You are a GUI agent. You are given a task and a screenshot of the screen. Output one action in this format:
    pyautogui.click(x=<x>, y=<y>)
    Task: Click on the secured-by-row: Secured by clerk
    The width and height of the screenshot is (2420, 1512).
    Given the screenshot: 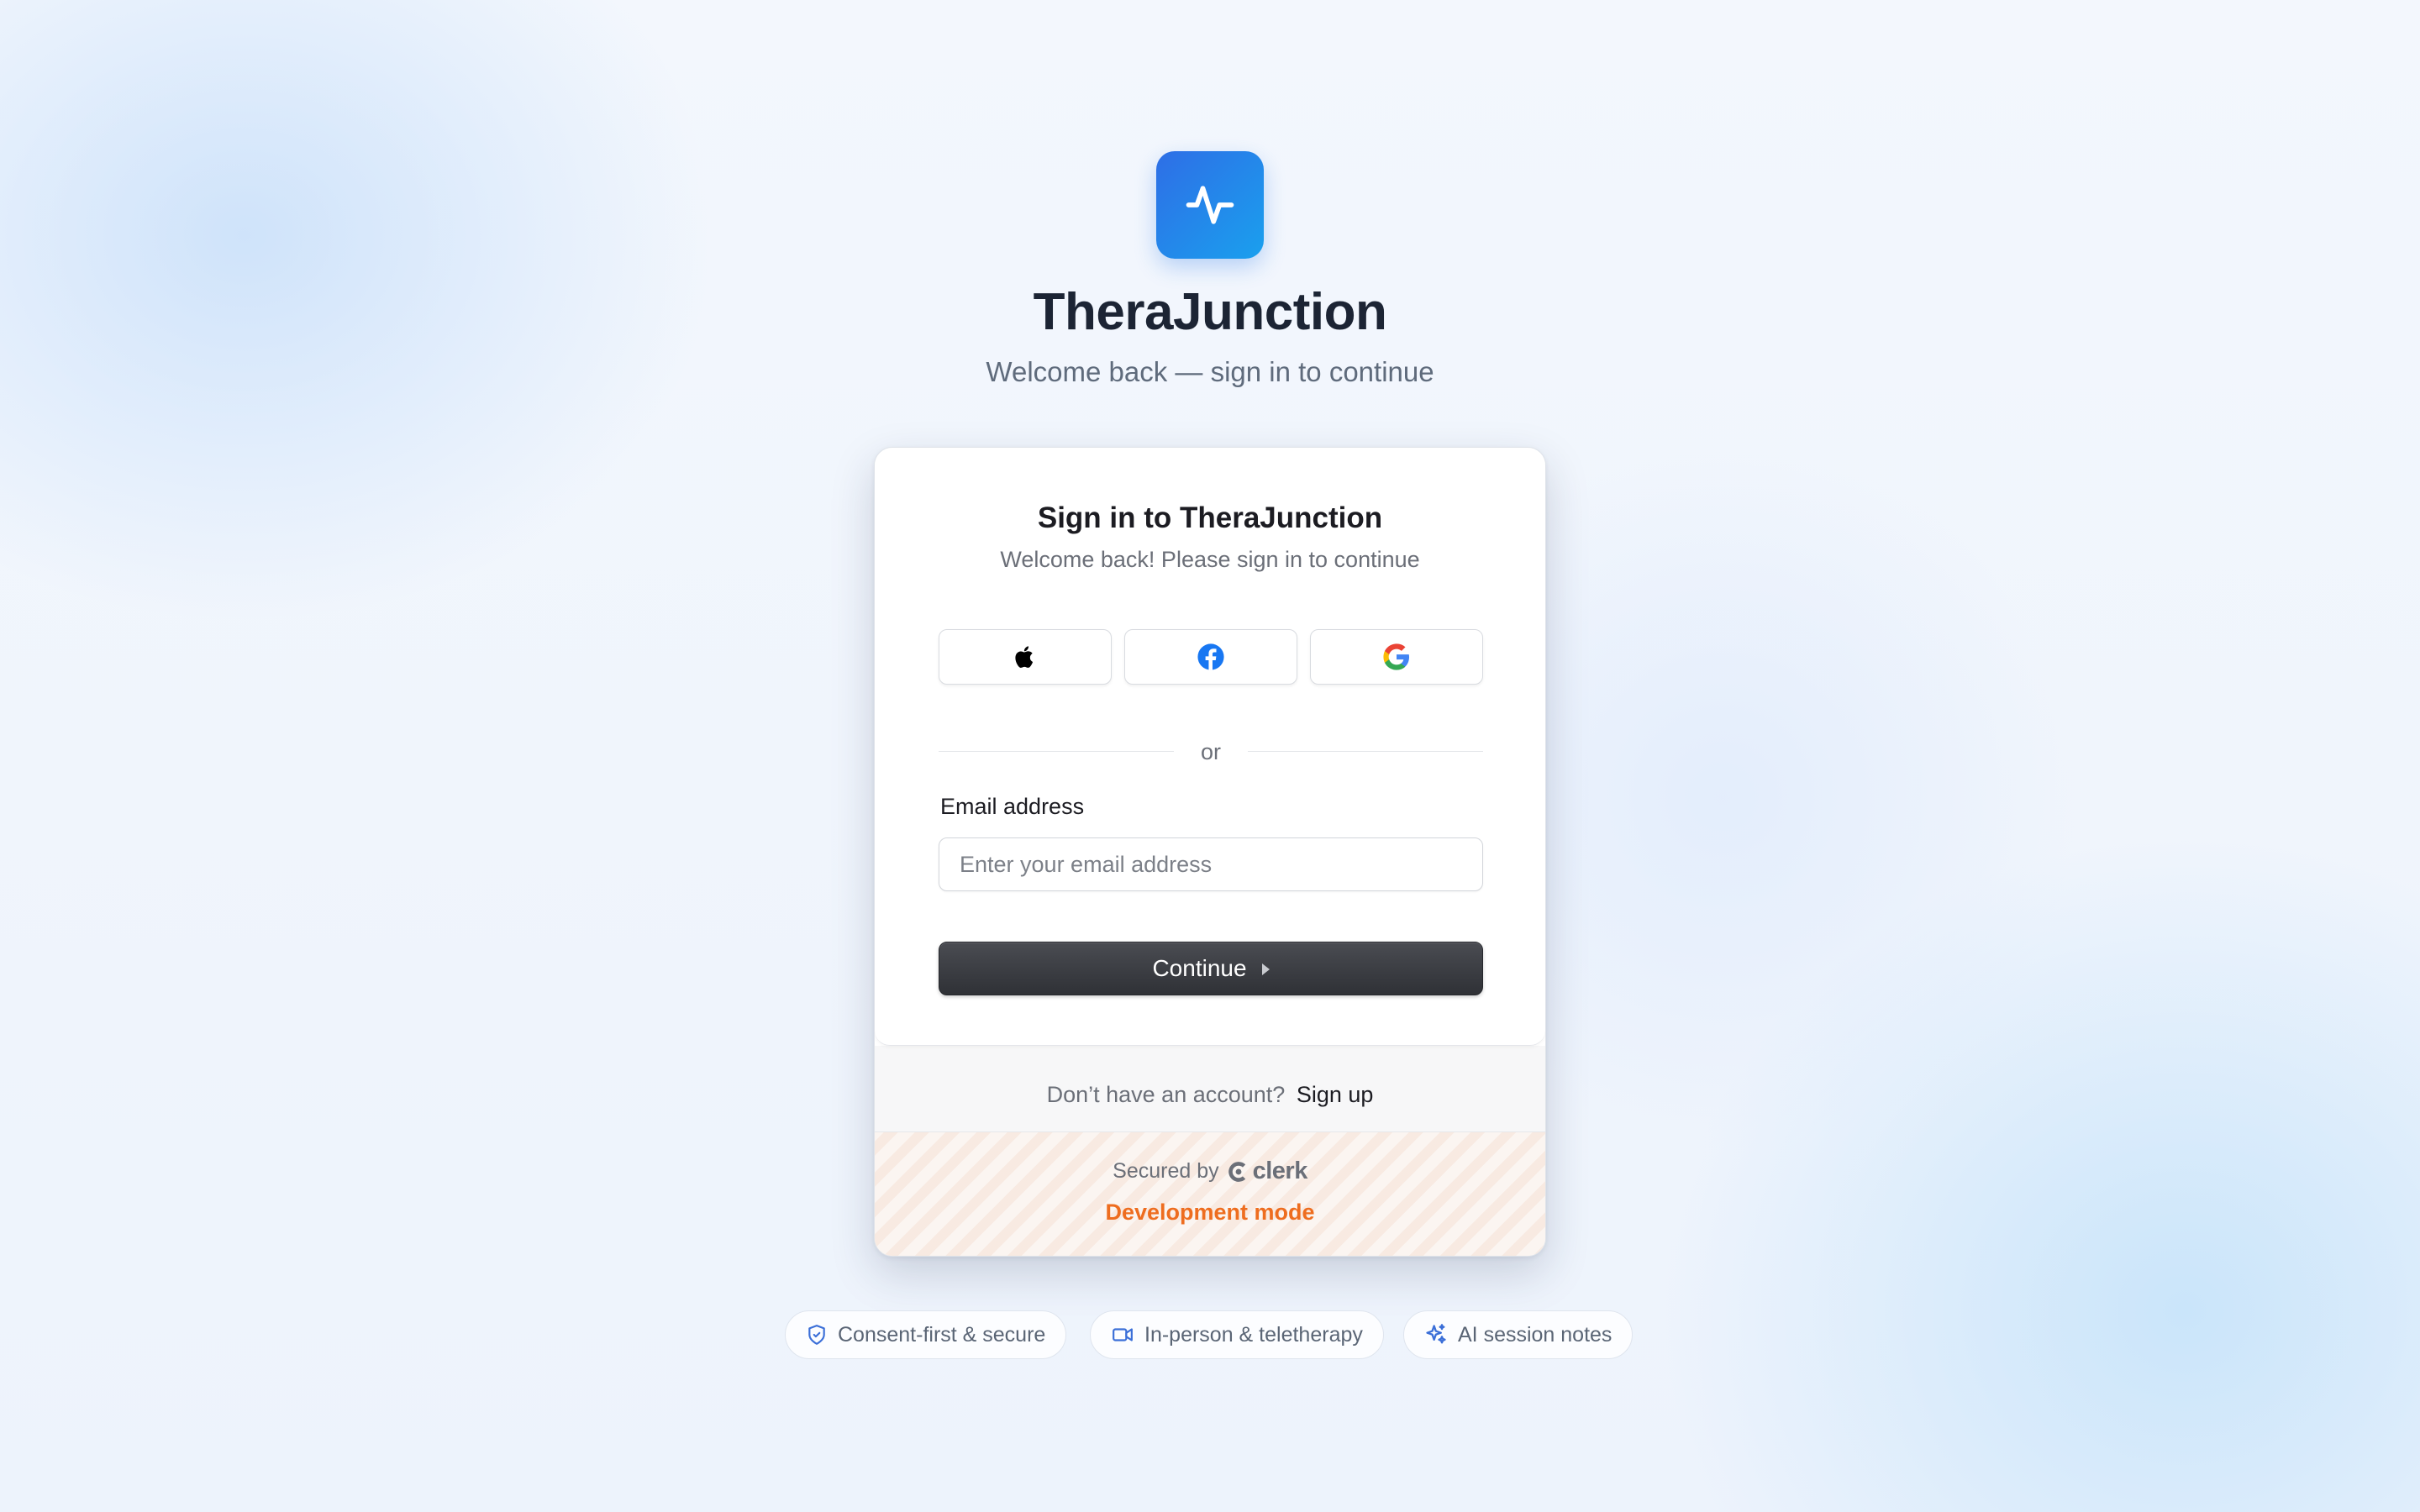 What is the action you would take?
    pyautogui.click(x=1210, y=1171)
    